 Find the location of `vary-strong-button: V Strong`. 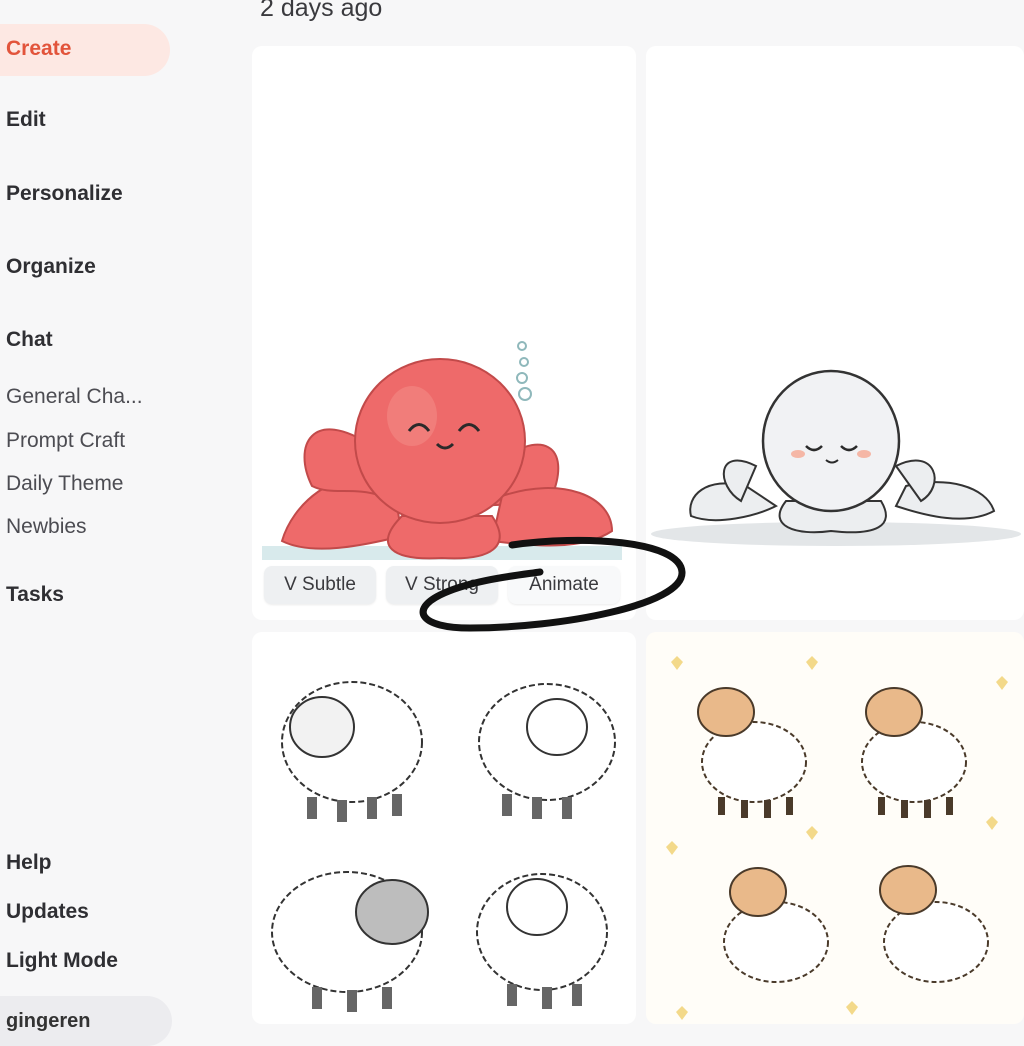

vary-strong-button: V Strong is located at coordinates (442, 585).